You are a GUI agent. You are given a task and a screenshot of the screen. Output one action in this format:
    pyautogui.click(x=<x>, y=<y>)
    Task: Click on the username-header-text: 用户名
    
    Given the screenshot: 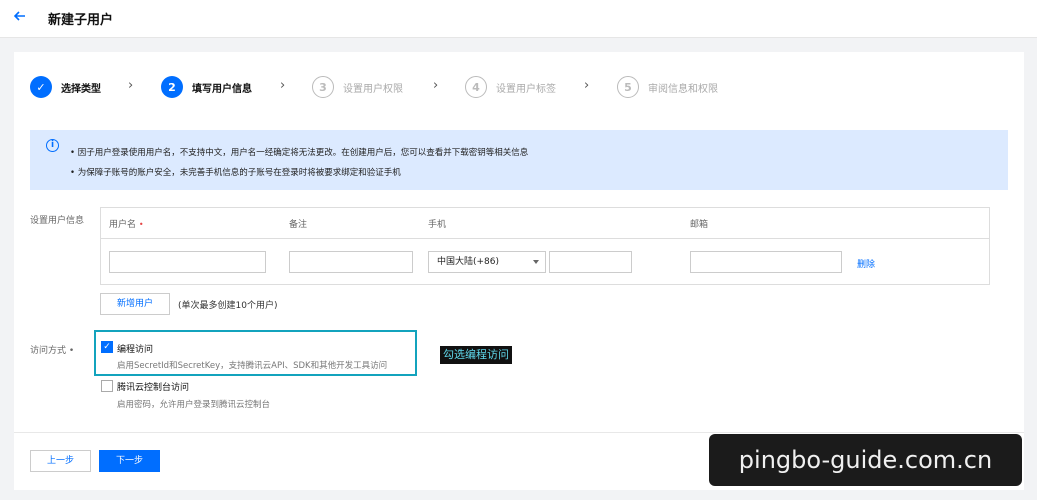 What is the action you would take?
    pyautogui.click(x=123, y=225)
    